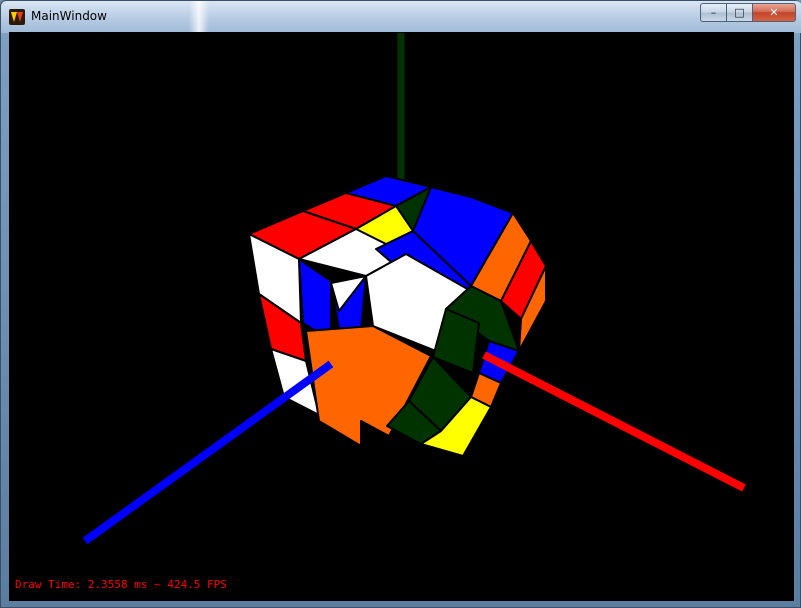 Image resolution: width=801 pixels, height=608 pixels. I want to click on maximize-button: □, so click(739, 12).